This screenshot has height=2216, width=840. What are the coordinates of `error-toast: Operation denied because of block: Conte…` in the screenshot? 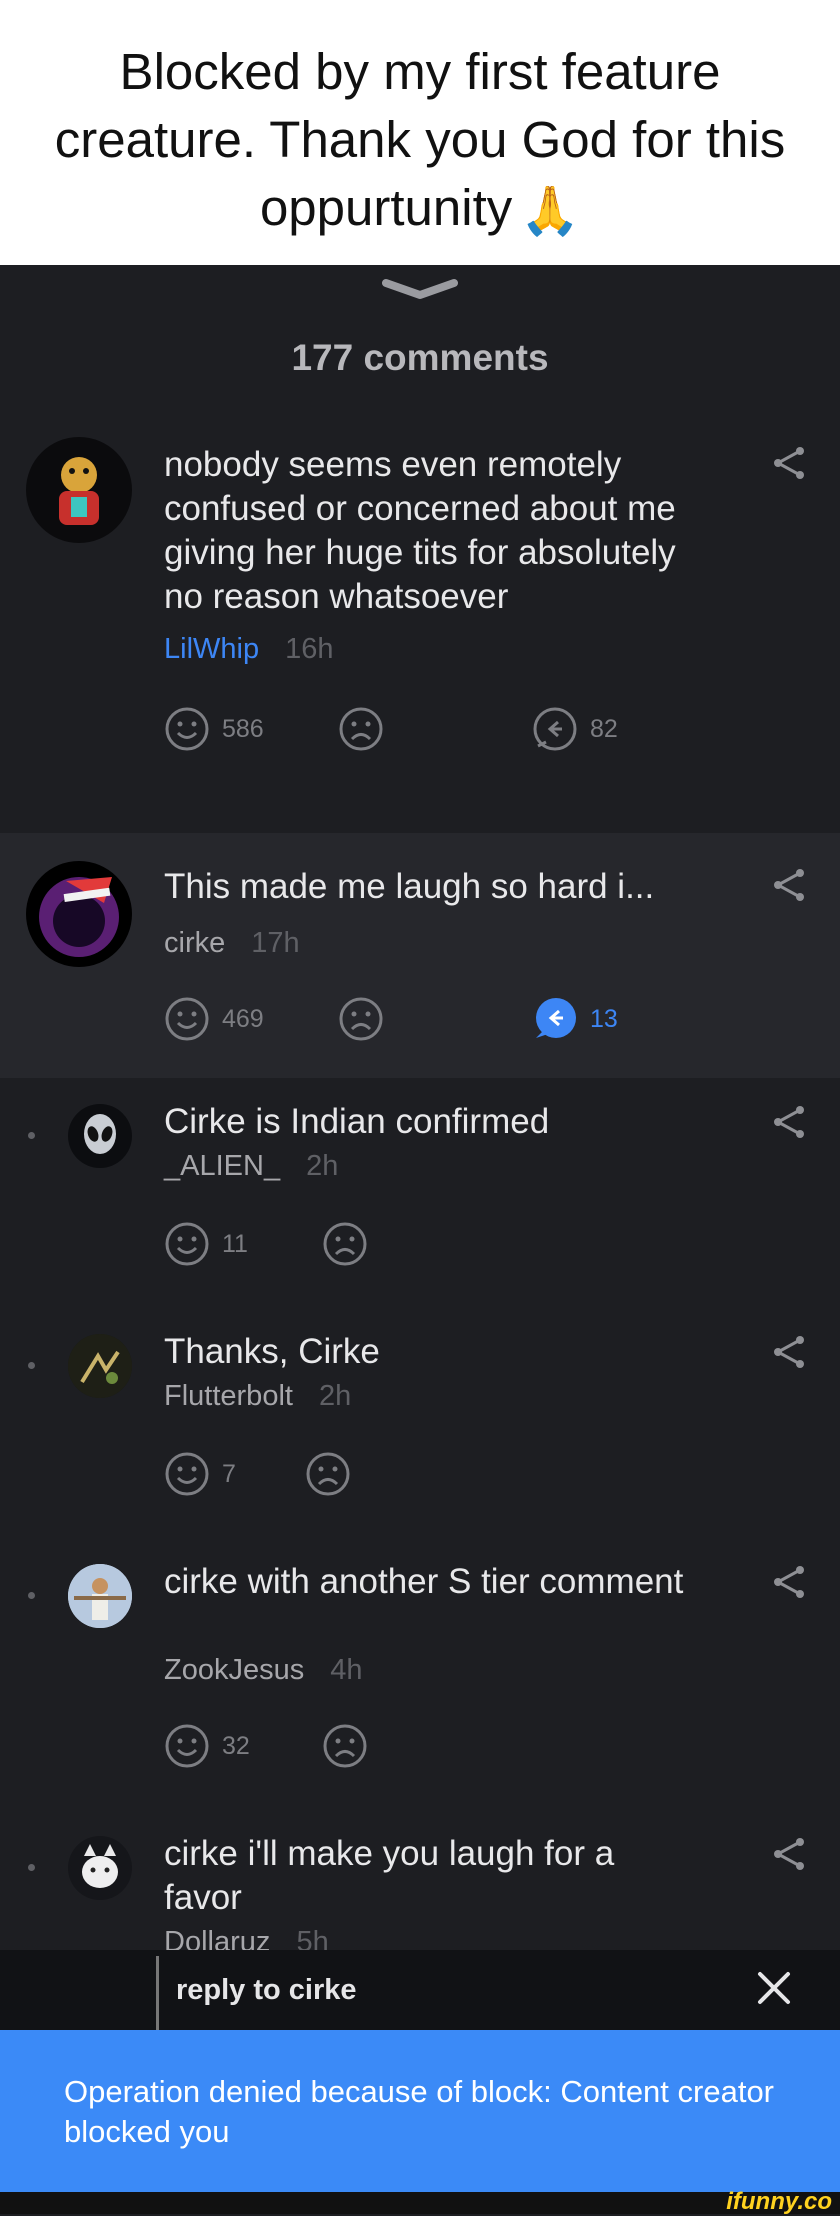 It's located at (420, 2111).